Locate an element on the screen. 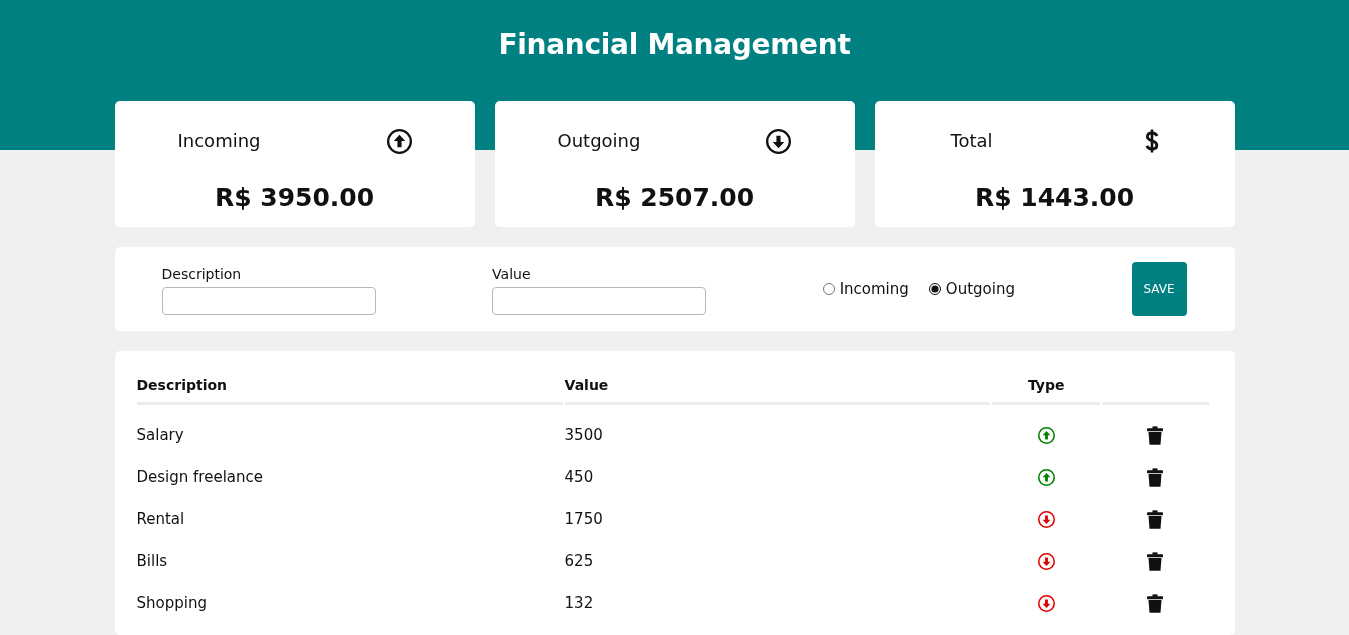  field-label: Description is located at coordinates (202, 274).